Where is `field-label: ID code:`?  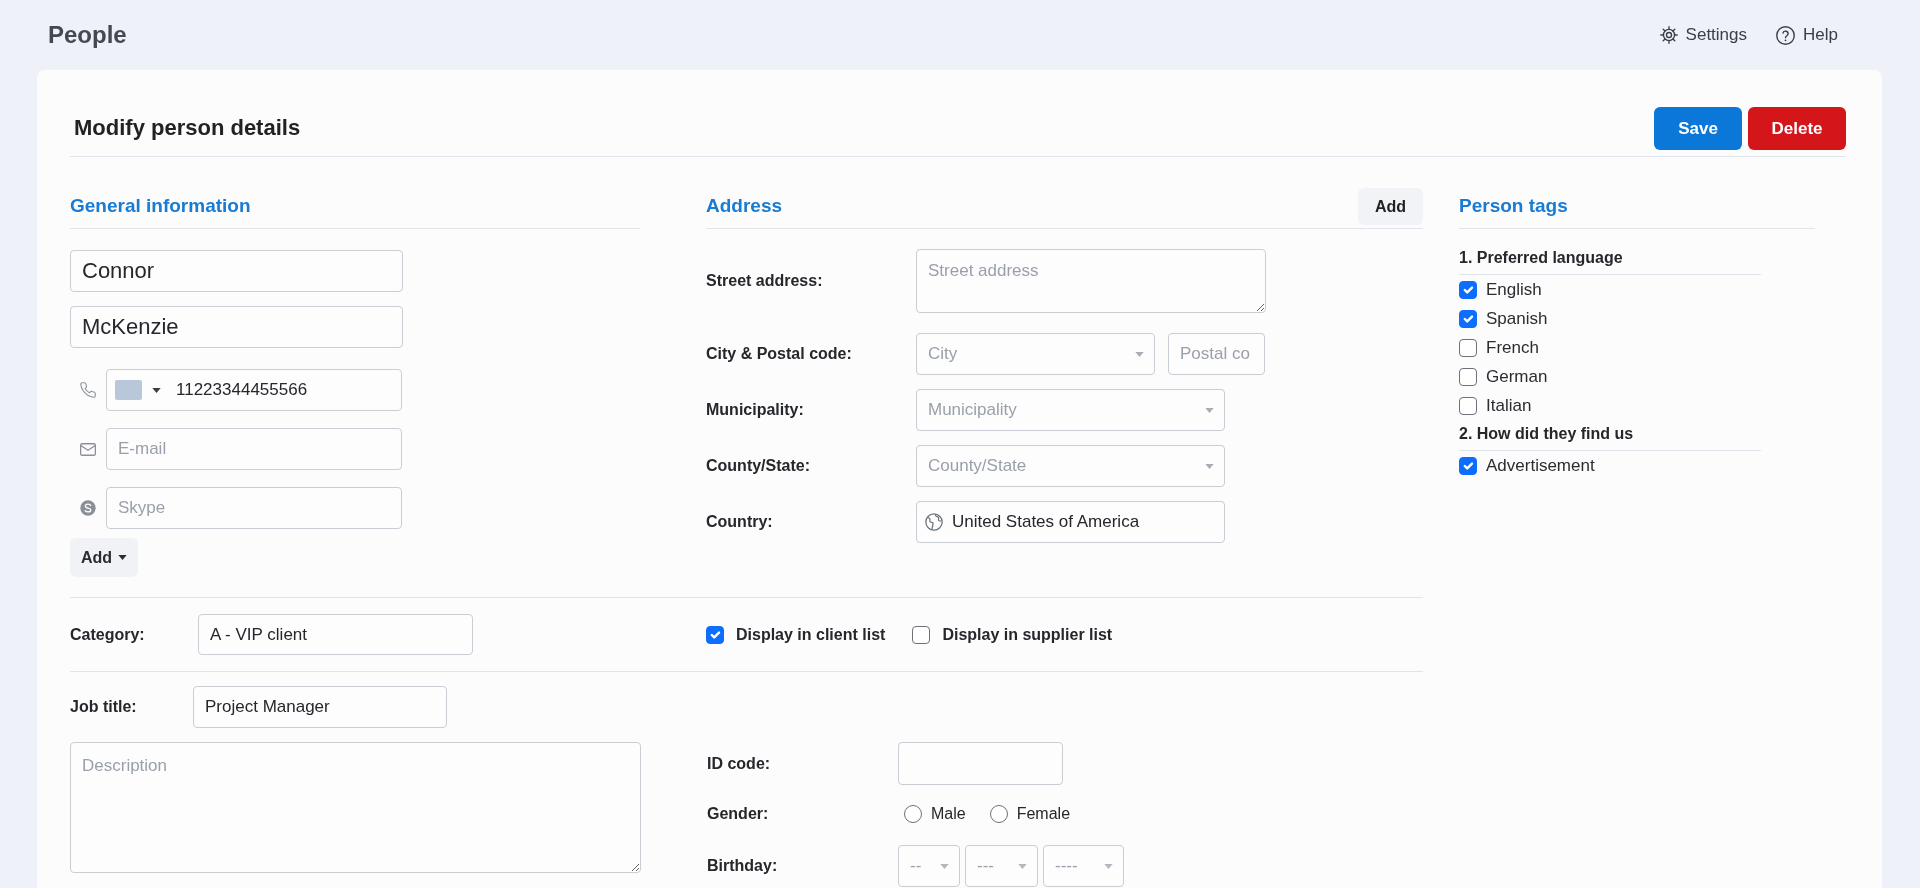 field-label: ID code: is located at coordinates (739, 763).